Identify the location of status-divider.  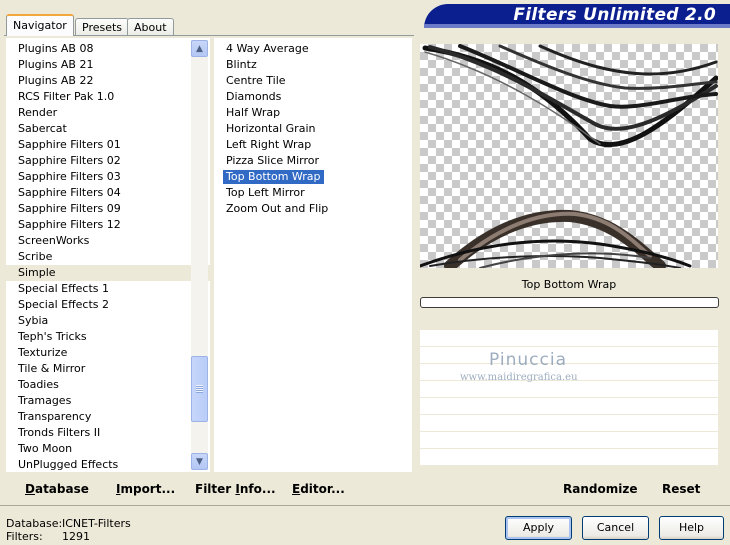
(365, 505).